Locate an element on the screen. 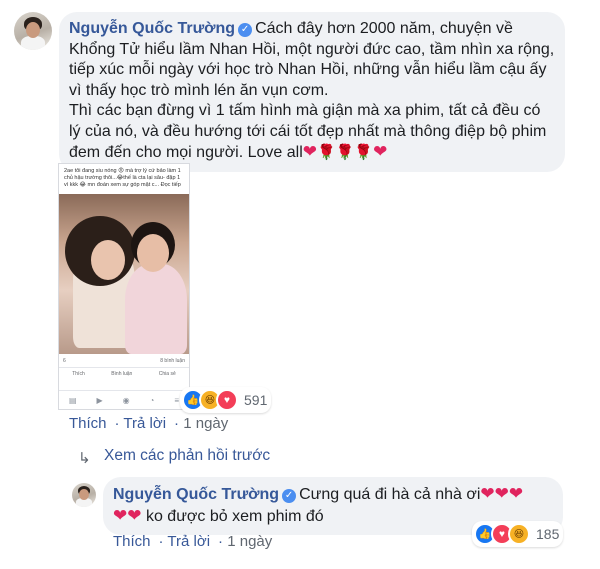 The image size is (600, 569). embedded-comments-count: 8 bình luận is located at coordinates (172, 361).